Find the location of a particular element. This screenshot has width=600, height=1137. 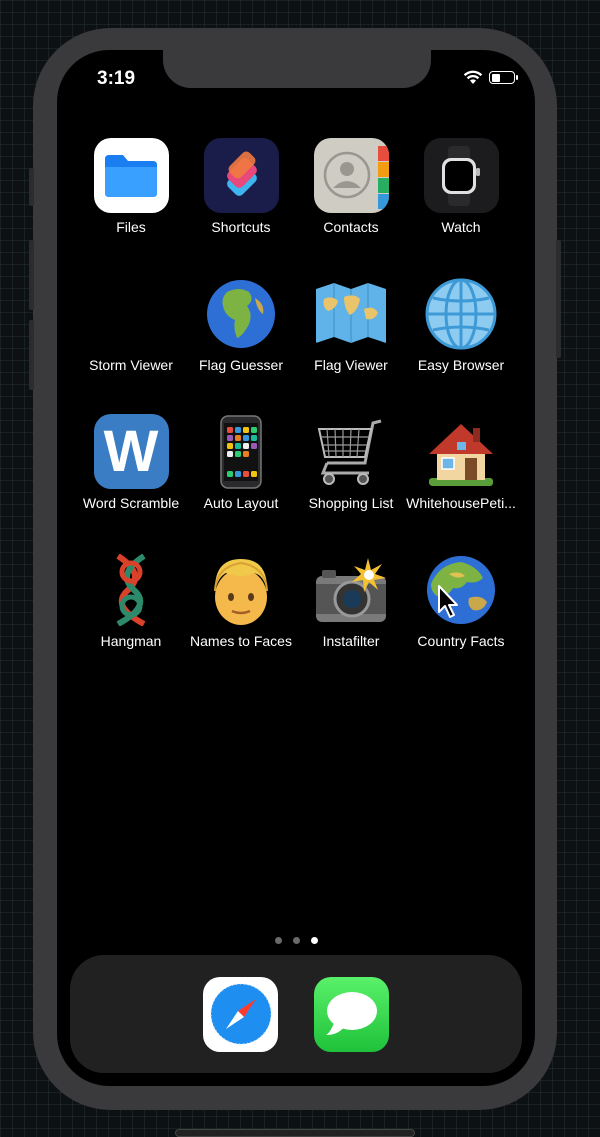

word-w-letter: W is located at coordinates (131, 451).